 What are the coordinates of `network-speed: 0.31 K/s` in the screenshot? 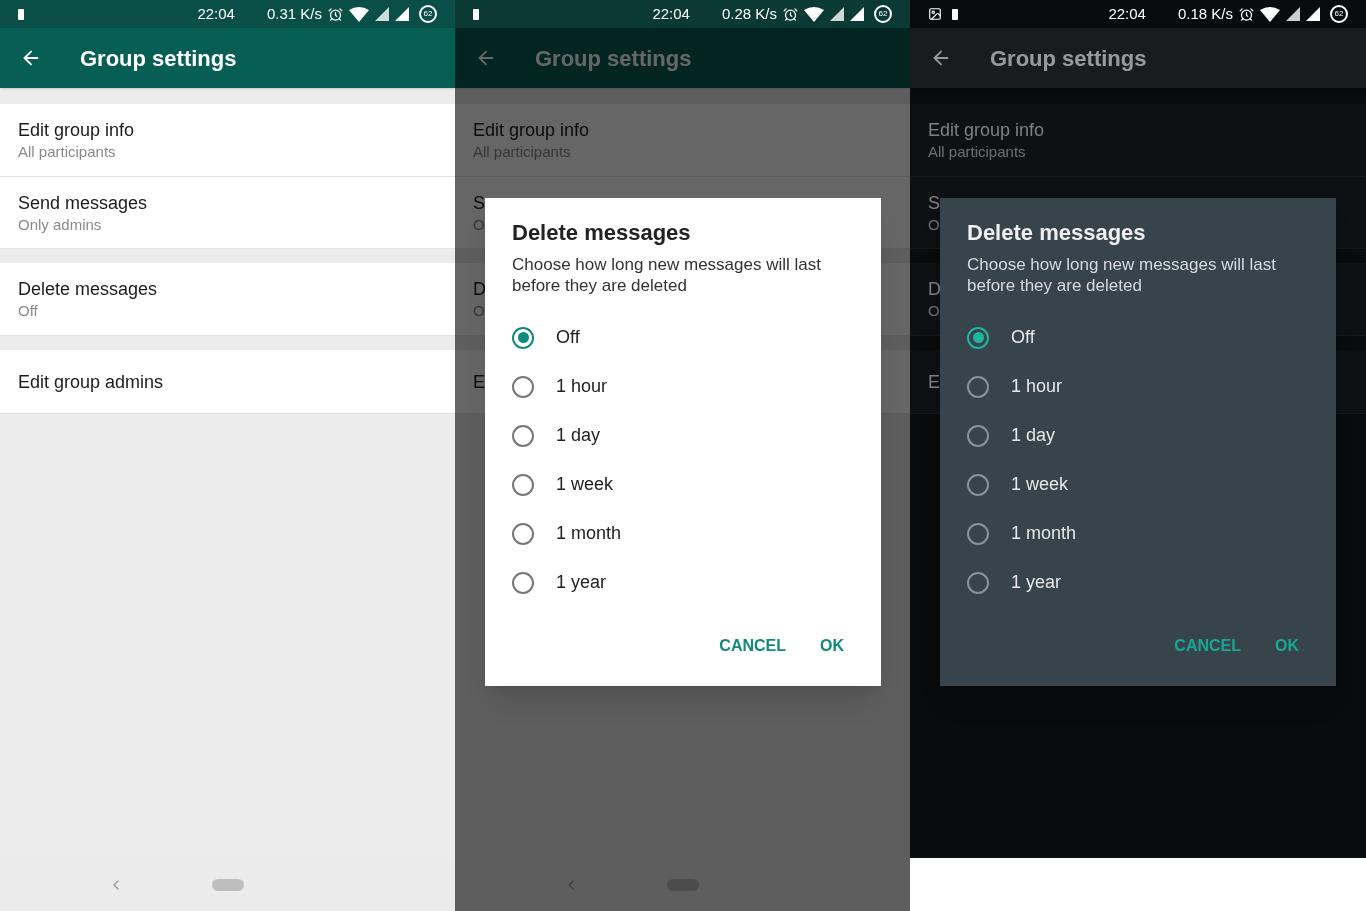 It's located at (294, 13).